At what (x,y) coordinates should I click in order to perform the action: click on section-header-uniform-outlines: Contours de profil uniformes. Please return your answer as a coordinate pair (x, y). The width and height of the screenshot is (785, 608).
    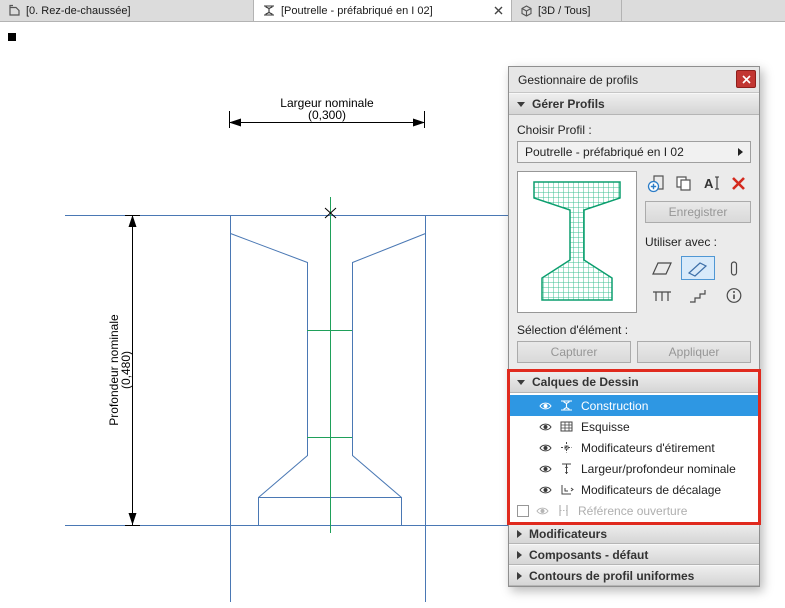
    Looking at the image, I should click on (634, 575).